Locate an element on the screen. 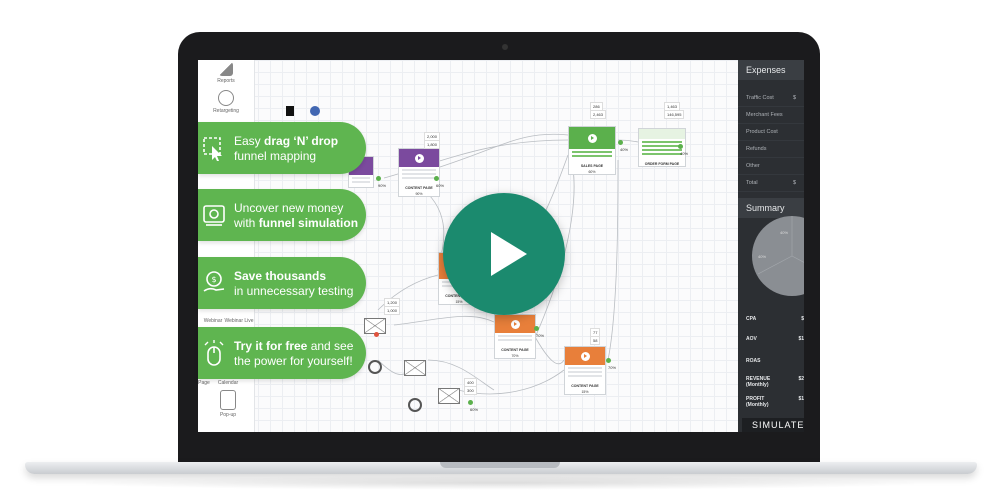 The image size is (1001, 504). palette-item-popup: Pop-up is located at coordinates (228, 404).